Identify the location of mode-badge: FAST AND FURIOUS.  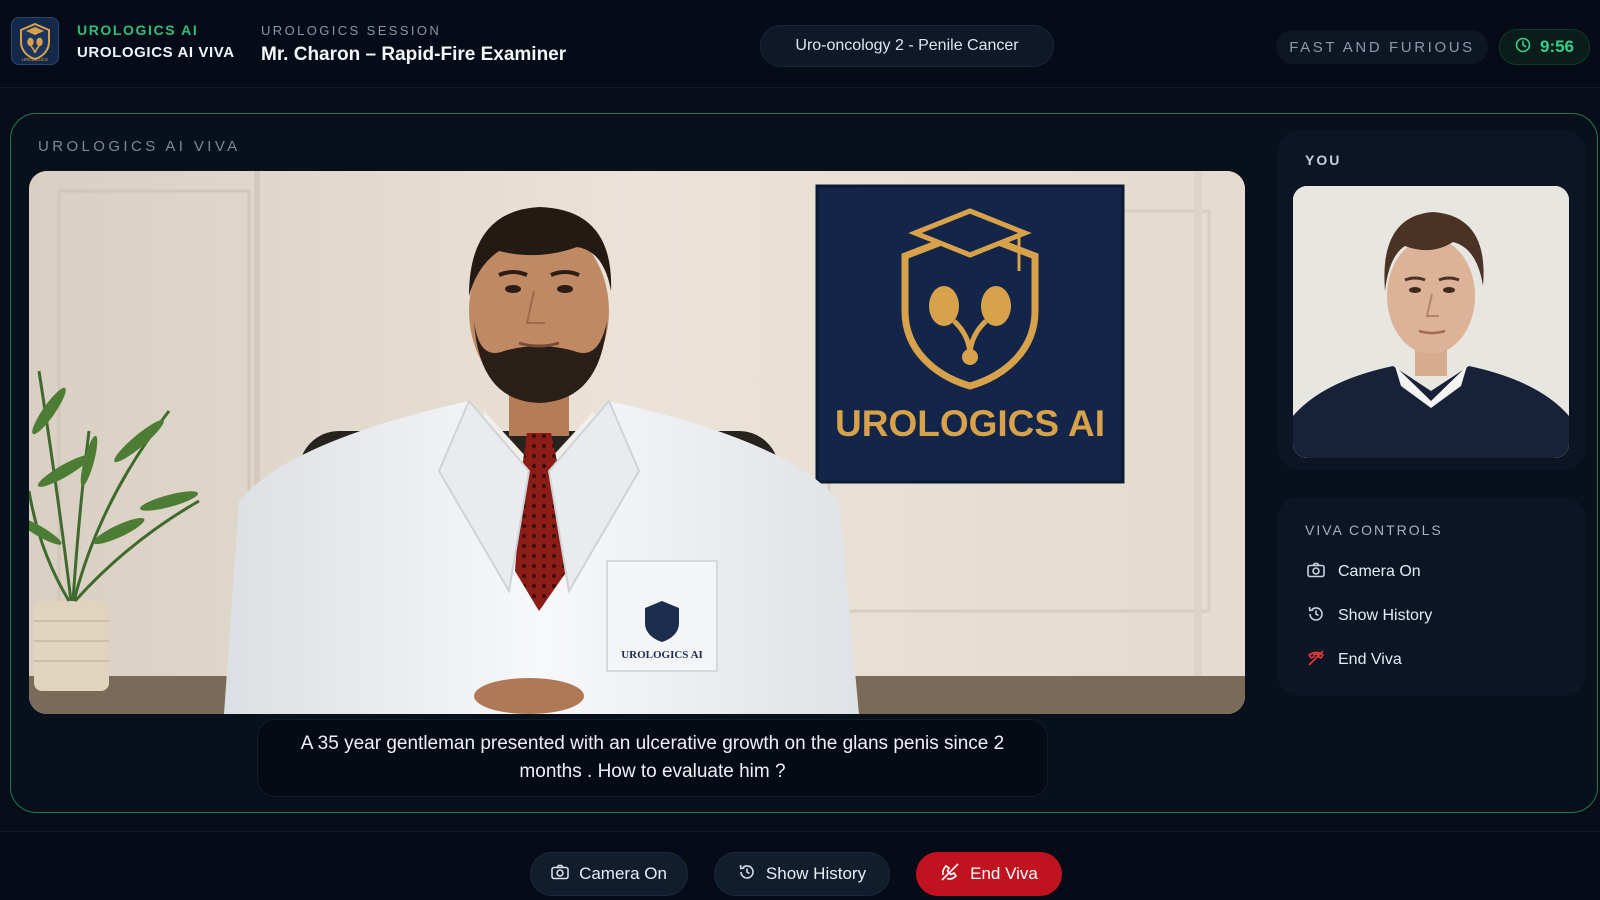
(1382, 47).